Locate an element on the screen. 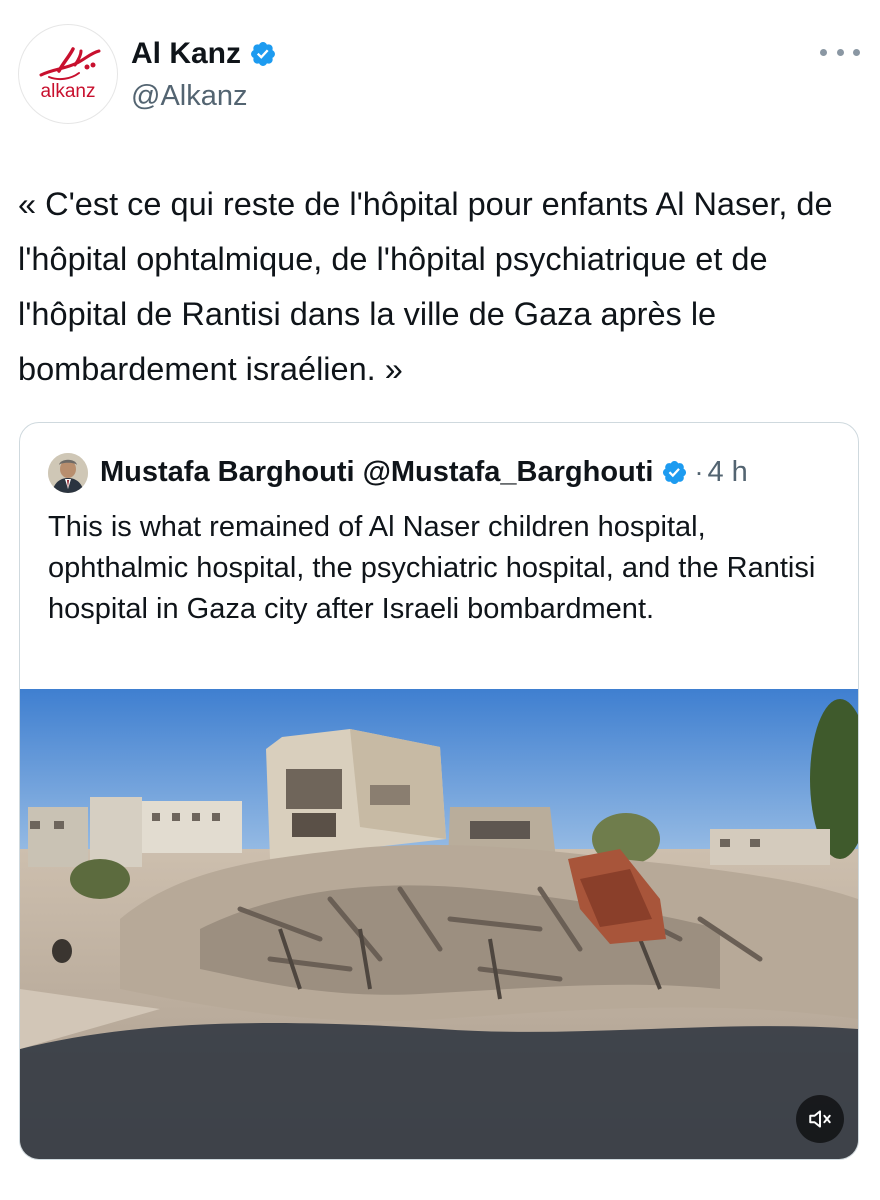 Image resolution: width=880 pixels, height=1200 pixels. more-horizontal-icon is located at coordinates (840, 52).